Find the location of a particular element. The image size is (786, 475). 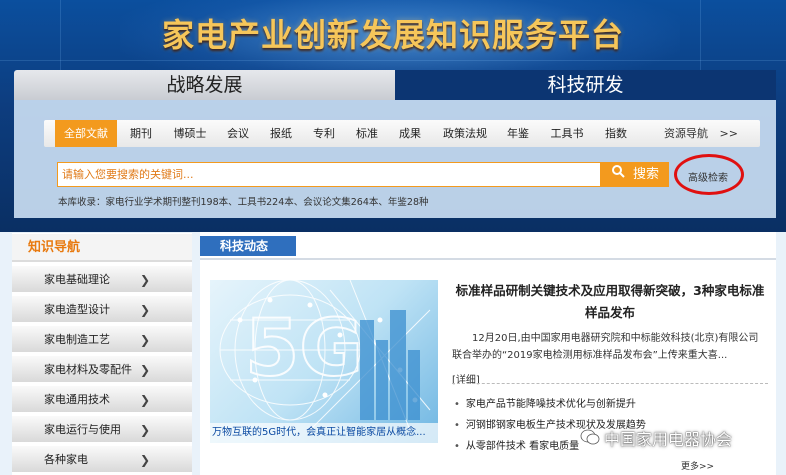

search-icon is located at coordinates (618, 174).